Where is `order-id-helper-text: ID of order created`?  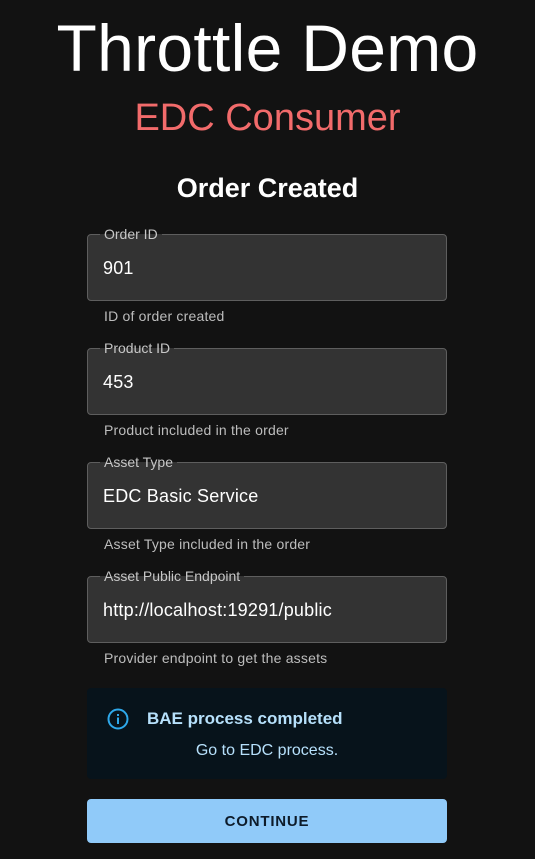 order-id-helper-text: ID of order created is located at coordinates (164, 316).